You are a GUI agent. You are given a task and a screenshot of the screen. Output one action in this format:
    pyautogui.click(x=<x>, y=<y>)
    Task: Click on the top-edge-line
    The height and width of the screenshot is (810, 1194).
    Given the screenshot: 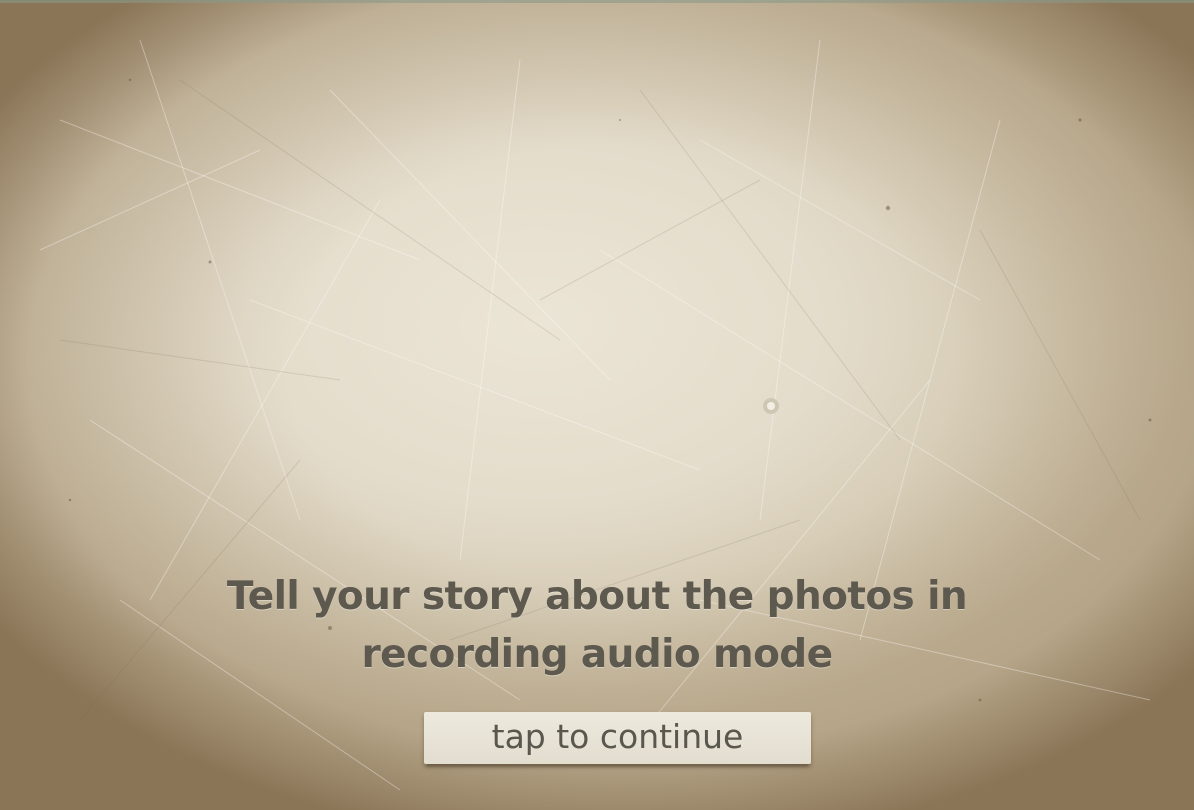 What is the action you would take?
    pyautogui.click(x=597, y=1)
    